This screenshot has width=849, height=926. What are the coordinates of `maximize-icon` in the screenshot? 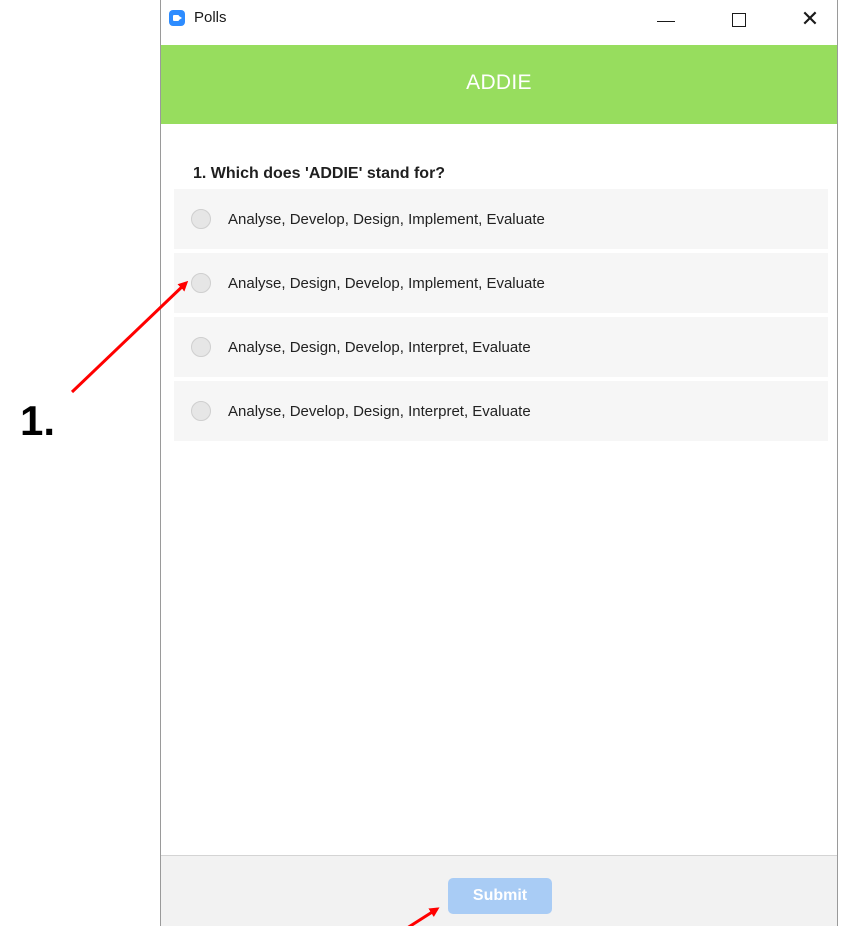 It's located at (739, 20).